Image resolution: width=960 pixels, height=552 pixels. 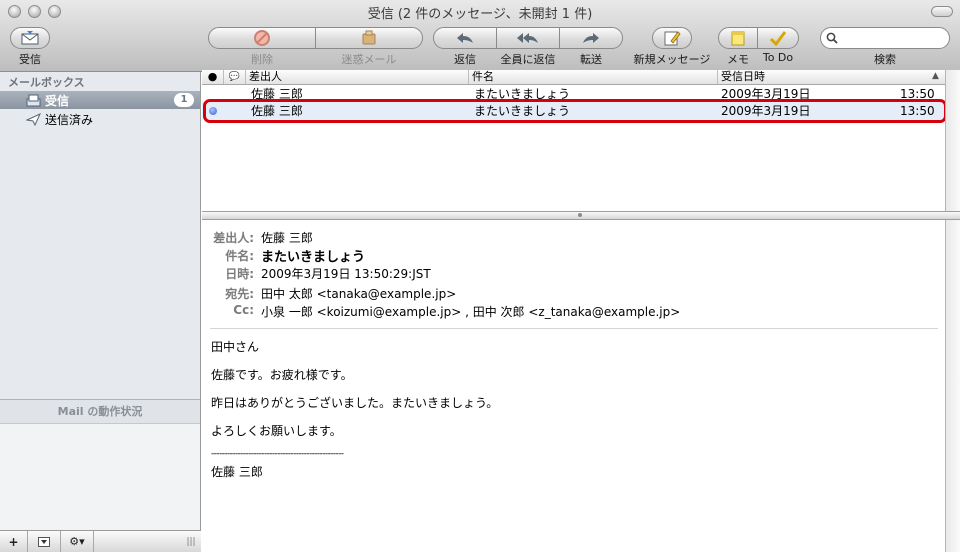 What do you see at coordinates (57, 100) in the screenshot?
I see `sidebar-item-label: 受信` at bounding box center [57, 100].